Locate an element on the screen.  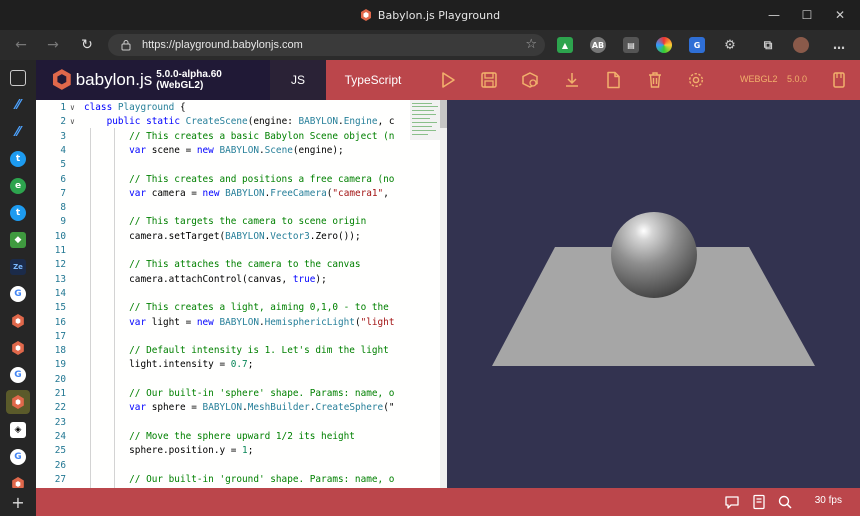
window-titlebar: Babylon.js Playground — ☐ ✕ is located at coordinates (430, 15).